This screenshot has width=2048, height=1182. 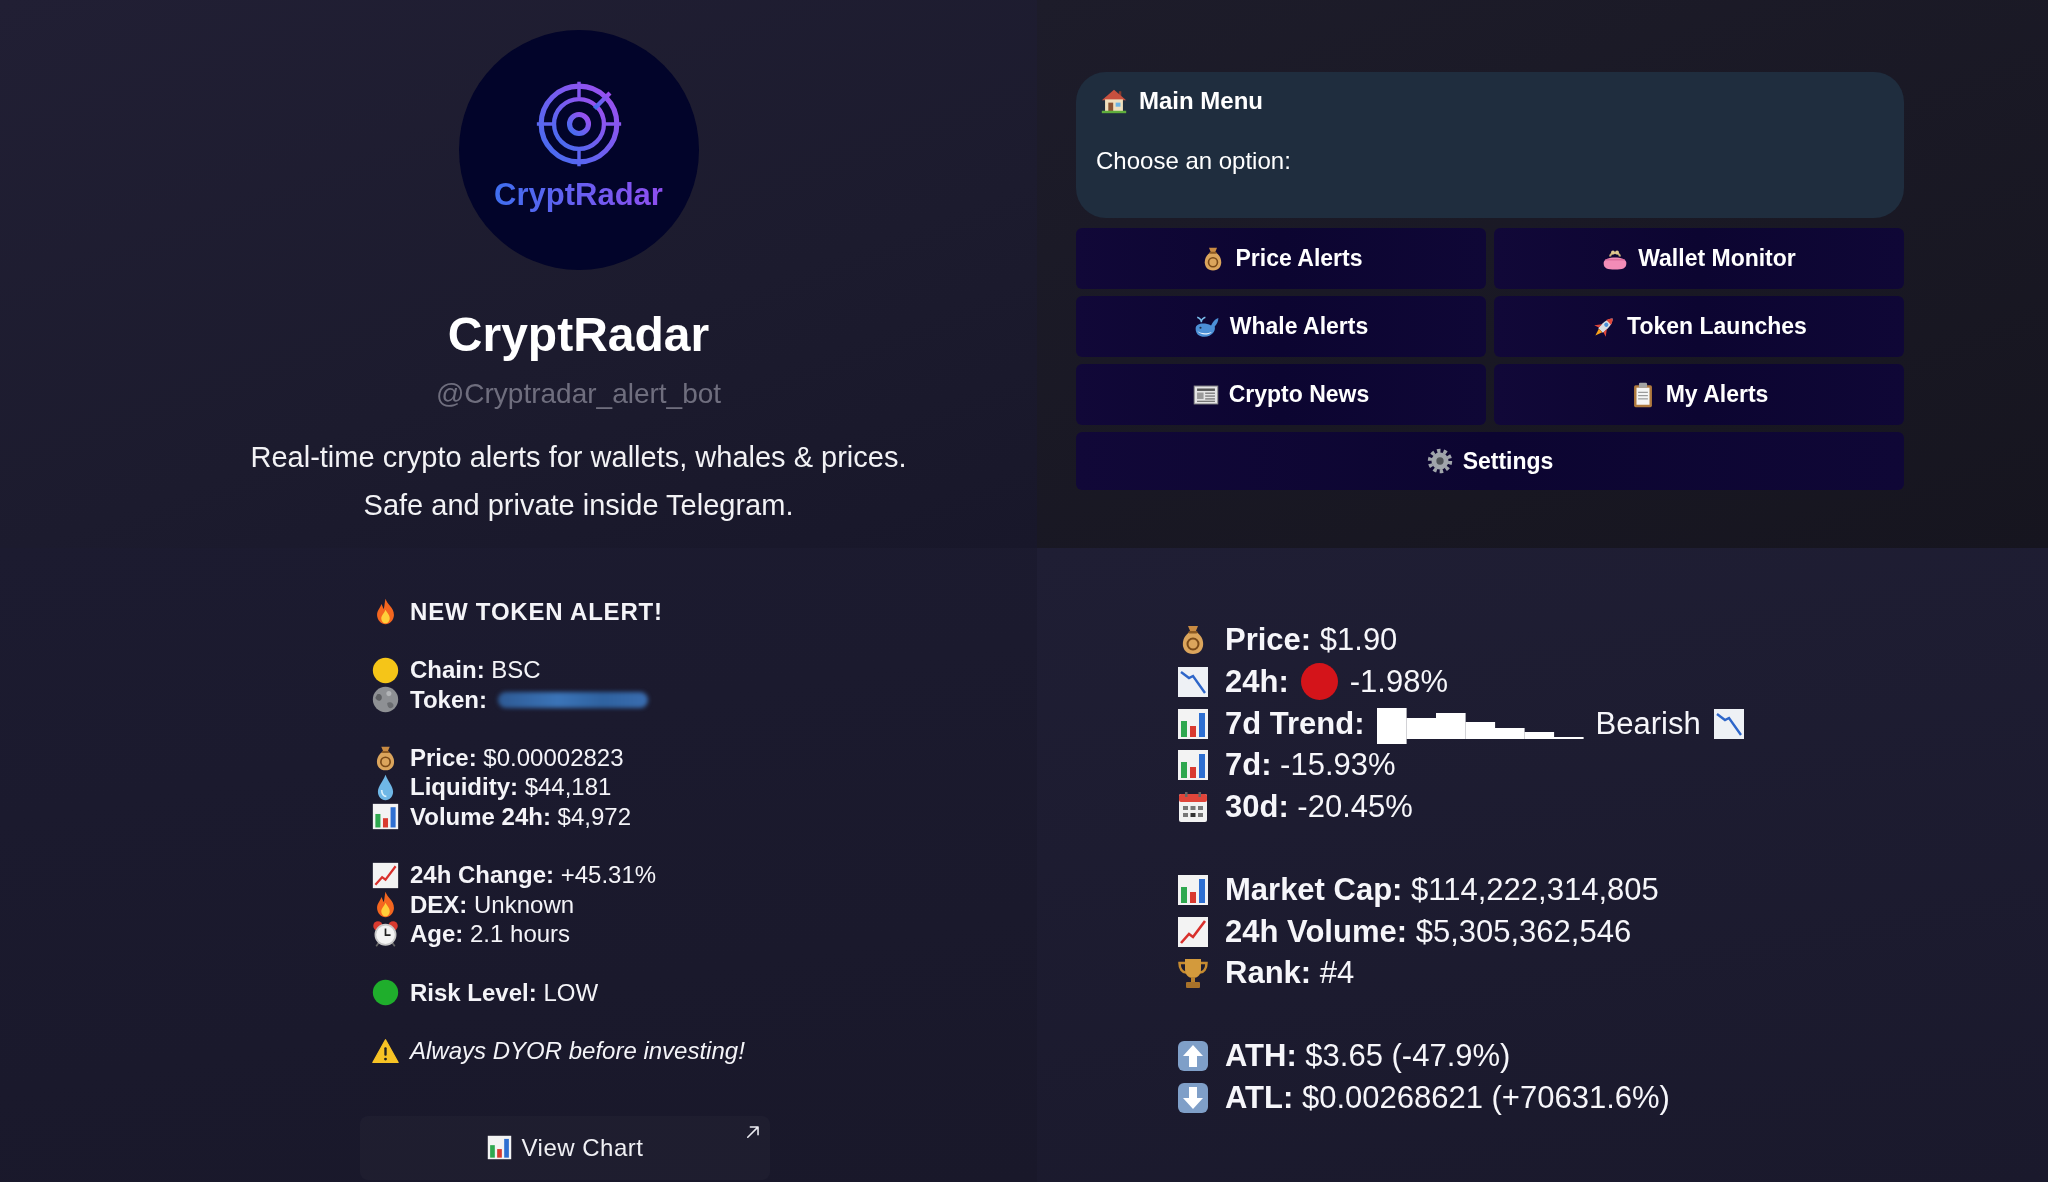 What do you see at coordinates (565, 1147) in the screenshot?
I see `view-chart-button: View Chart` at bounding box center [565, 1147].